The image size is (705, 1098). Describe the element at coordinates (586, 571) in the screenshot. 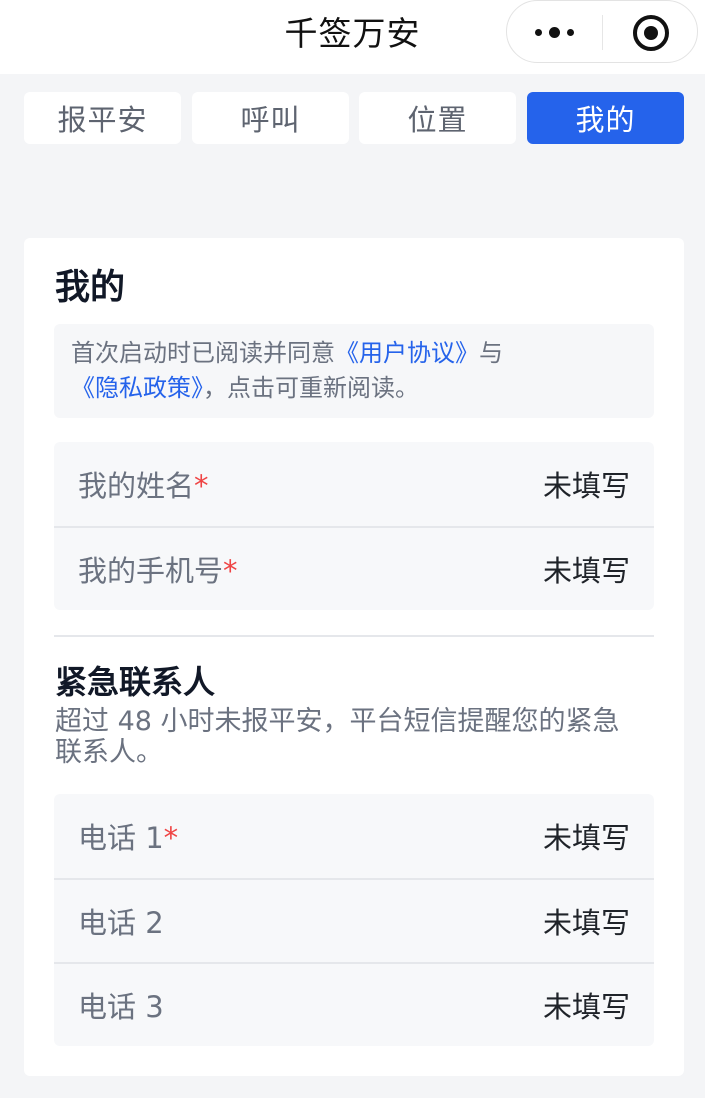

I see `phone-field-value: 未填写` at that location.